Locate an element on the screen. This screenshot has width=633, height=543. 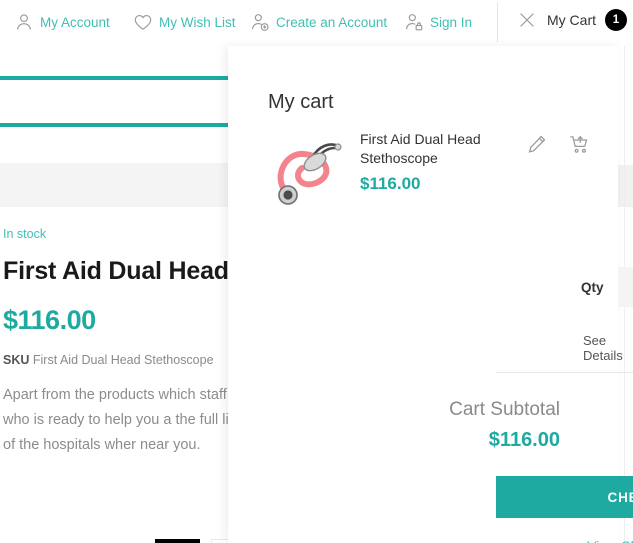
accent-bar-top is located at coordinates (114, 78).